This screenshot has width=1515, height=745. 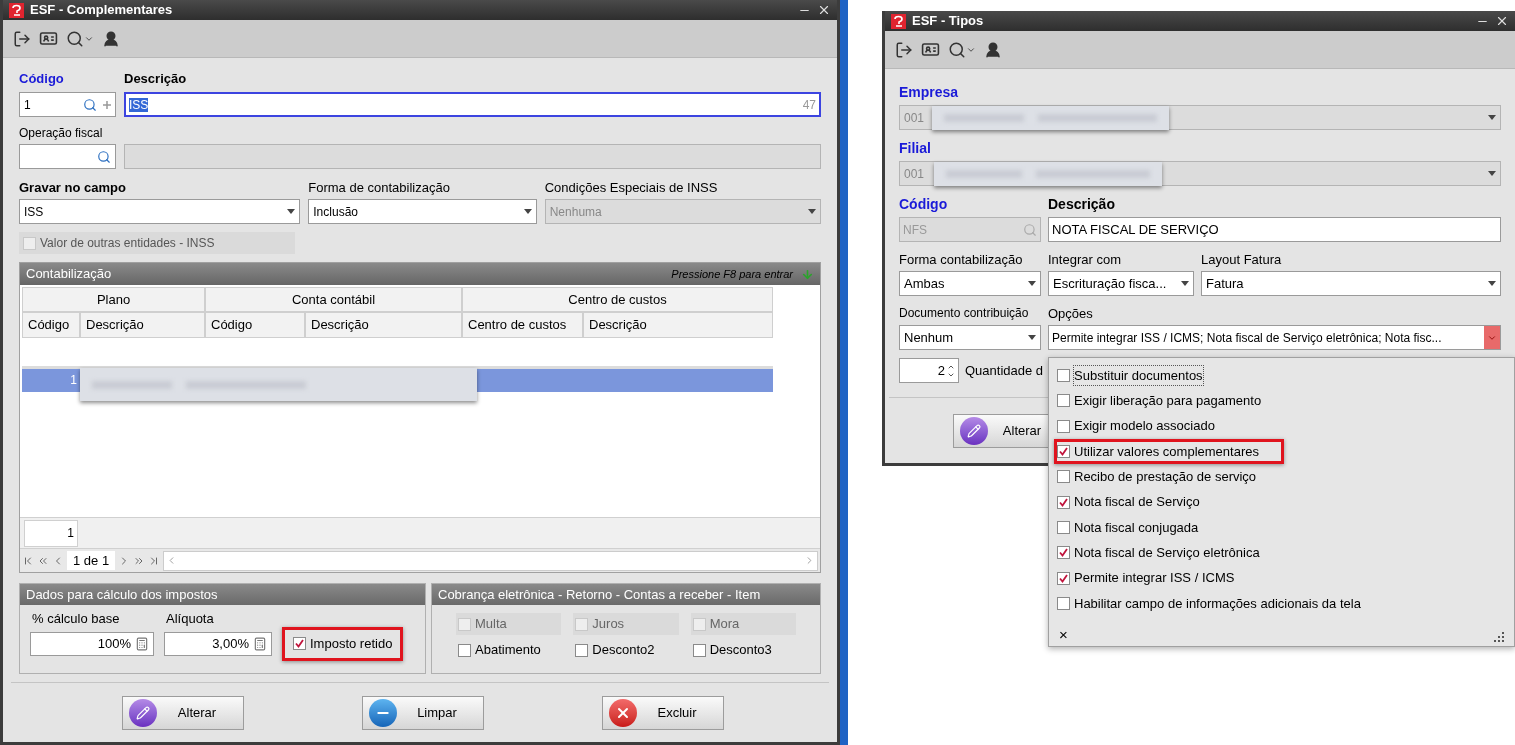 I want to click on delete-button: Excluir, so click(x=663, y=712).